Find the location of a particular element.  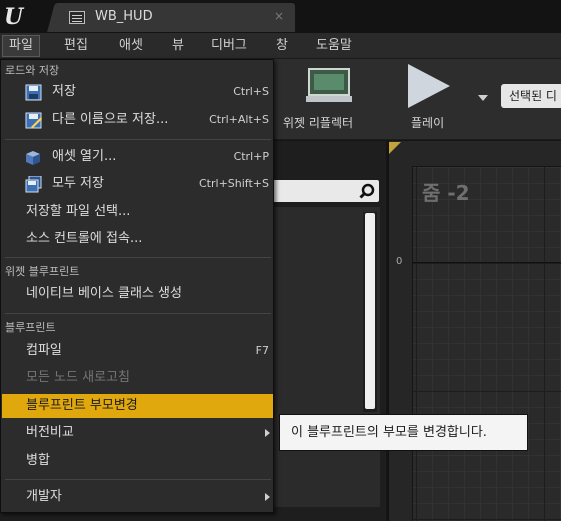

zoom-level-label: 줌 -2 is located at coordinates (446, 193).